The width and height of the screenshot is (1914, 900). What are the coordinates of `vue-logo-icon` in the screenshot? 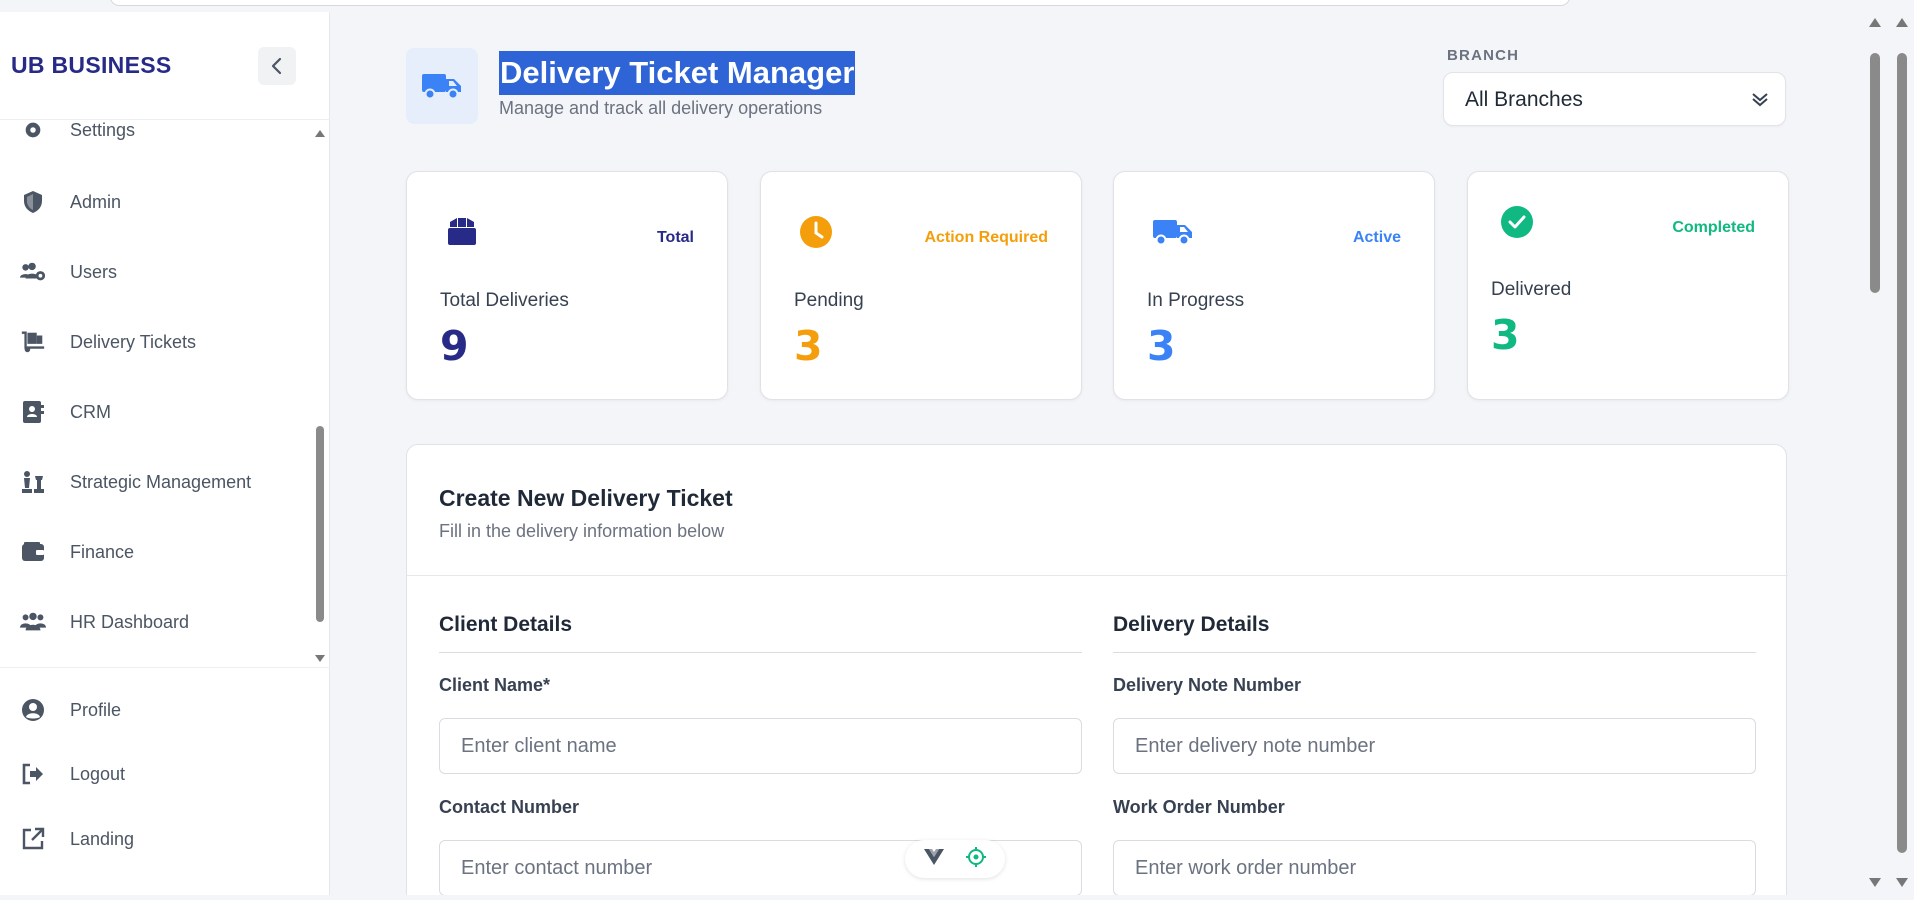 It's located at (934, 859).